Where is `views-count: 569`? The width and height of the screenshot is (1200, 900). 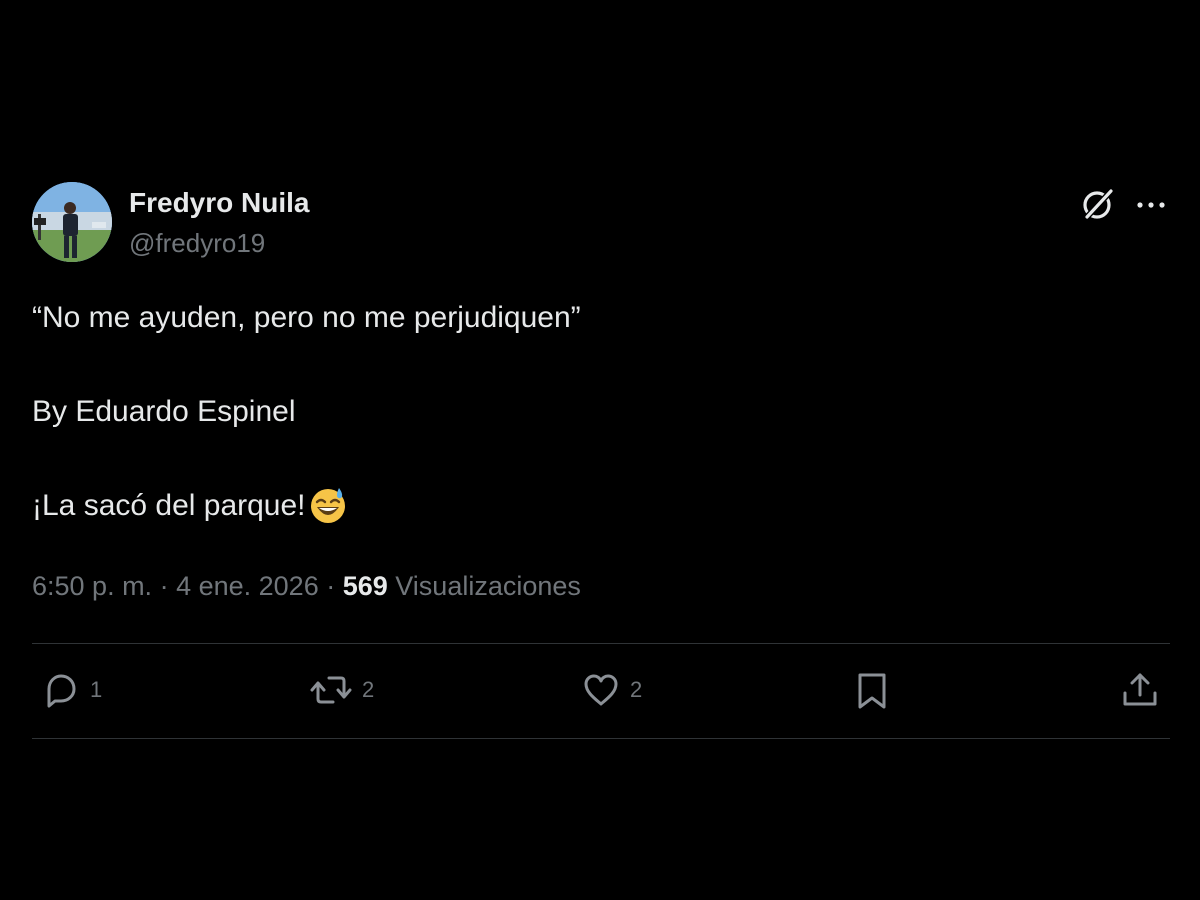
views-count: 569 is located at coordinates (365, 586).